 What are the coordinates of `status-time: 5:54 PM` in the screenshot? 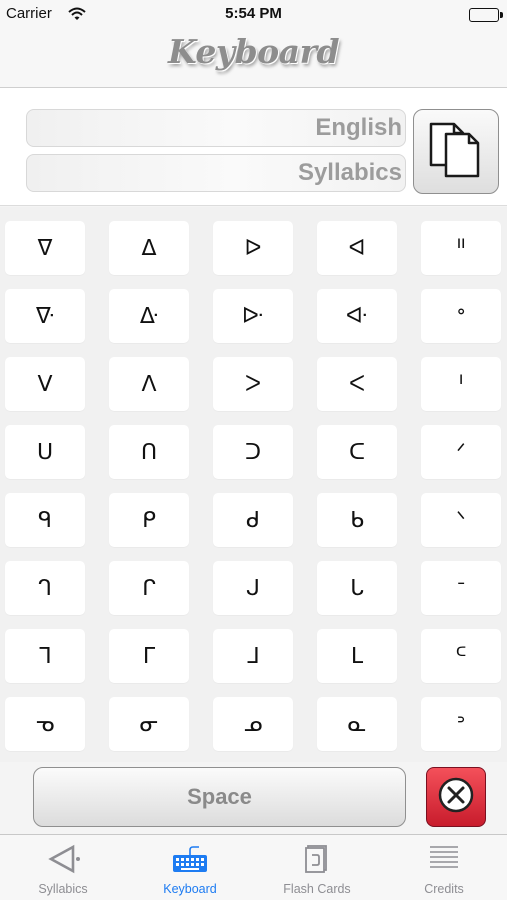 It's located at (253, 13).